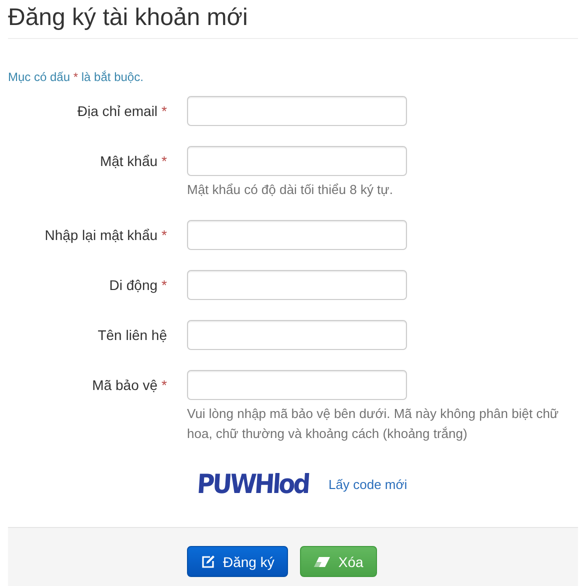 Image resolution: width=586 pixels, height=586 pixels. Describe the element at coordinates (290, 190) in the screenshot. I see `help-text: Mật khẩu có độ dài tối thiểu 8 ký tự.` at that location.